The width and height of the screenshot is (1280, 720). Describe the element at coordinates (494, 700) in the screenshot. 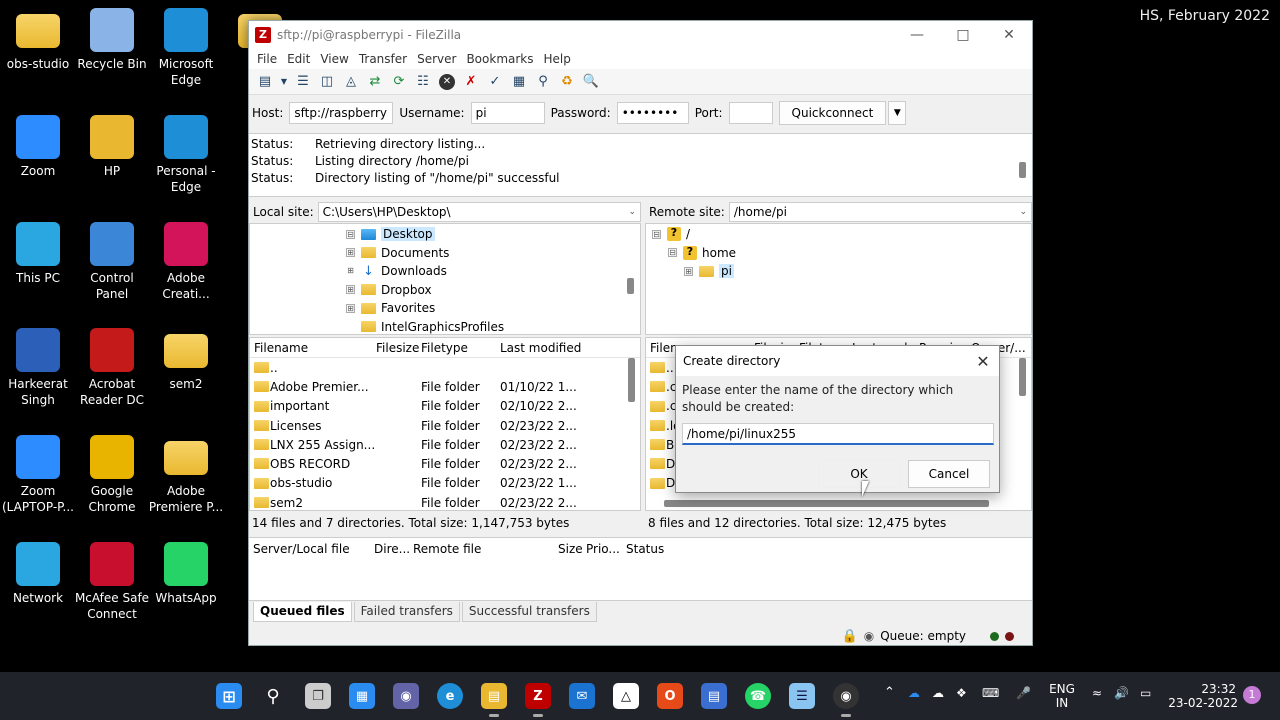

I see `file-explorer-icon: ▤` at that location.